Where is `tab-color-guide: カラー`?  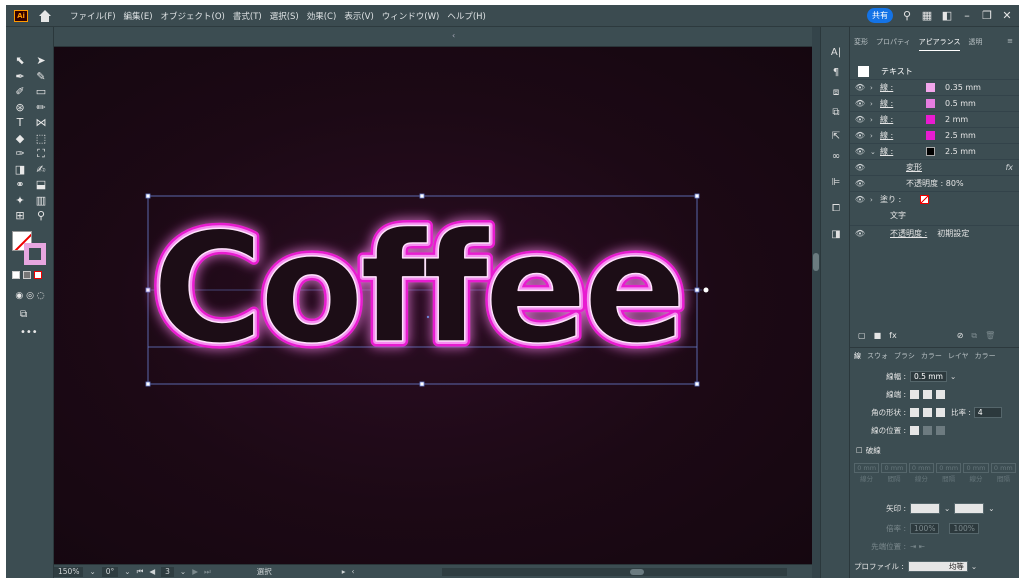
tab-color-guide: カラー is located at coordinates (985, 356).